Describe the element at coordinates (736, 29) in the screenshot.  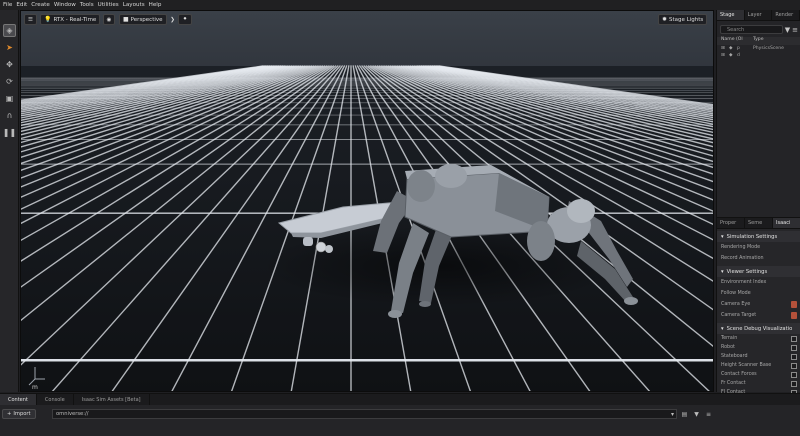
I see `search-placeholder: Search` at that location.